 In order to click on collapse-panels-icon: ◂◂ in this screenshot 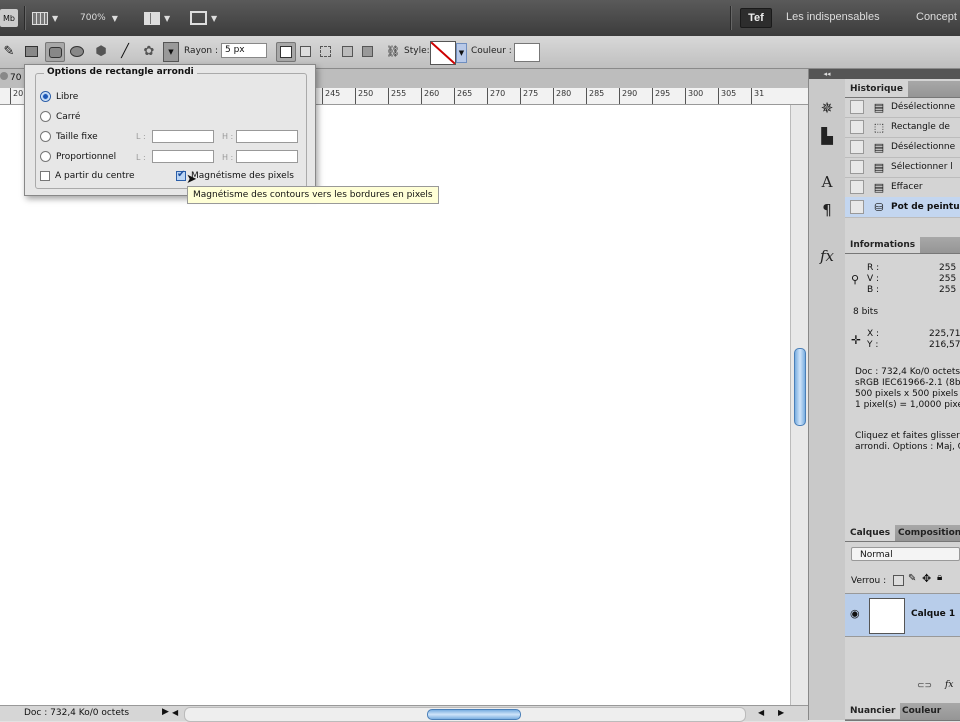, I will do `click(827, 74)`.